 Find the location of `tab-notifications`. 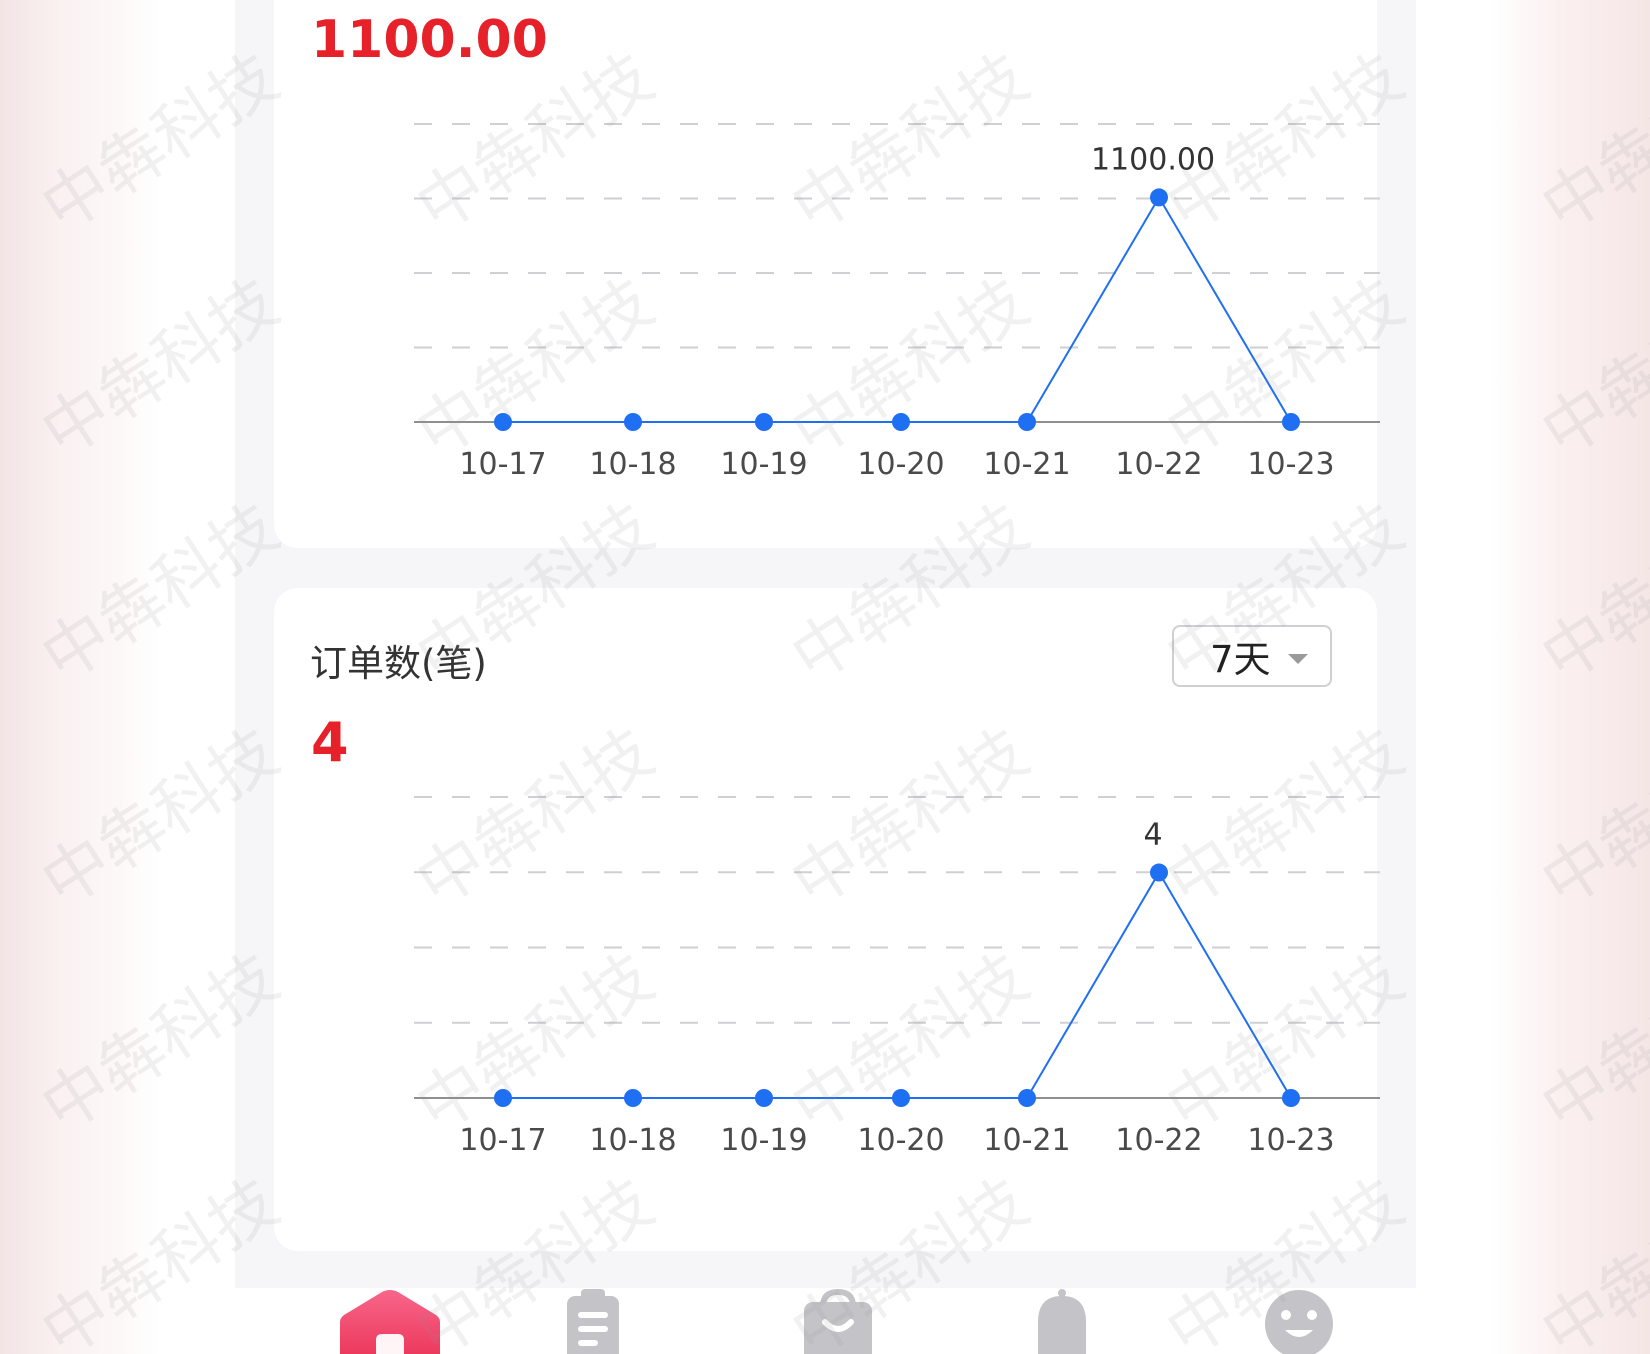

tab-notifications is located at coordinates (1100, 1321).